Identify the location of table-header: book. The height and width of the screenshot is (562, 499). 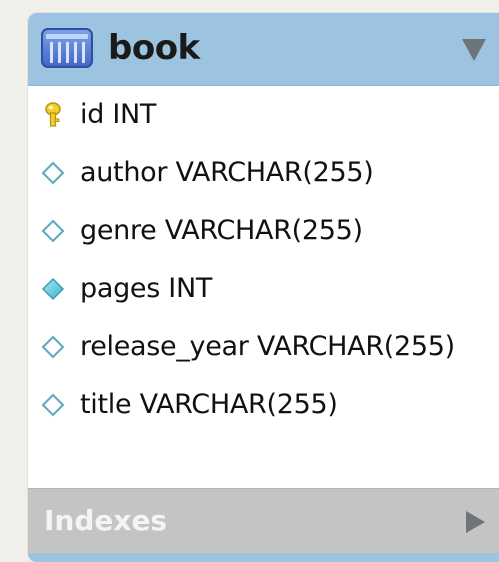
(263, 49).